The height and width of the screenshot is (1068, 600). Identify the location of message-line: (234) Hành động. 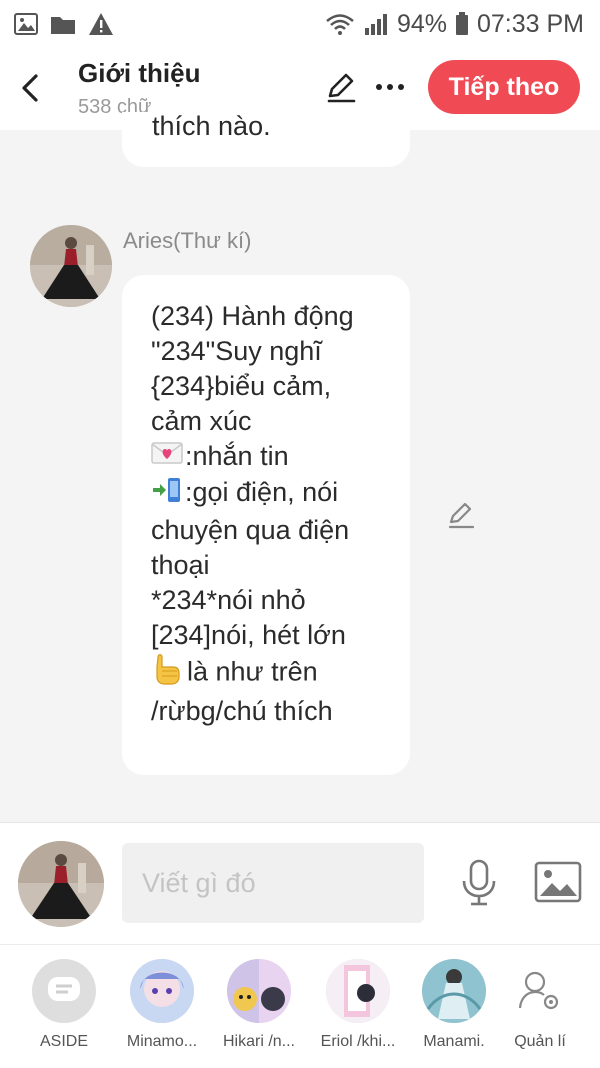
(252, 316).